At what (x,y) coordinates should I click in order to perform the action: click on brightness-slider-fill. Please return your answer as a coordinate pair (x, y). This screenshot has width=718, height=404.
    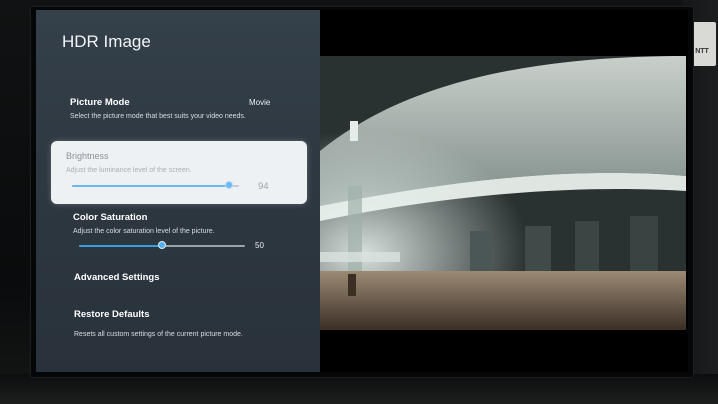
    Looking at the image, I should click on (150, 186).